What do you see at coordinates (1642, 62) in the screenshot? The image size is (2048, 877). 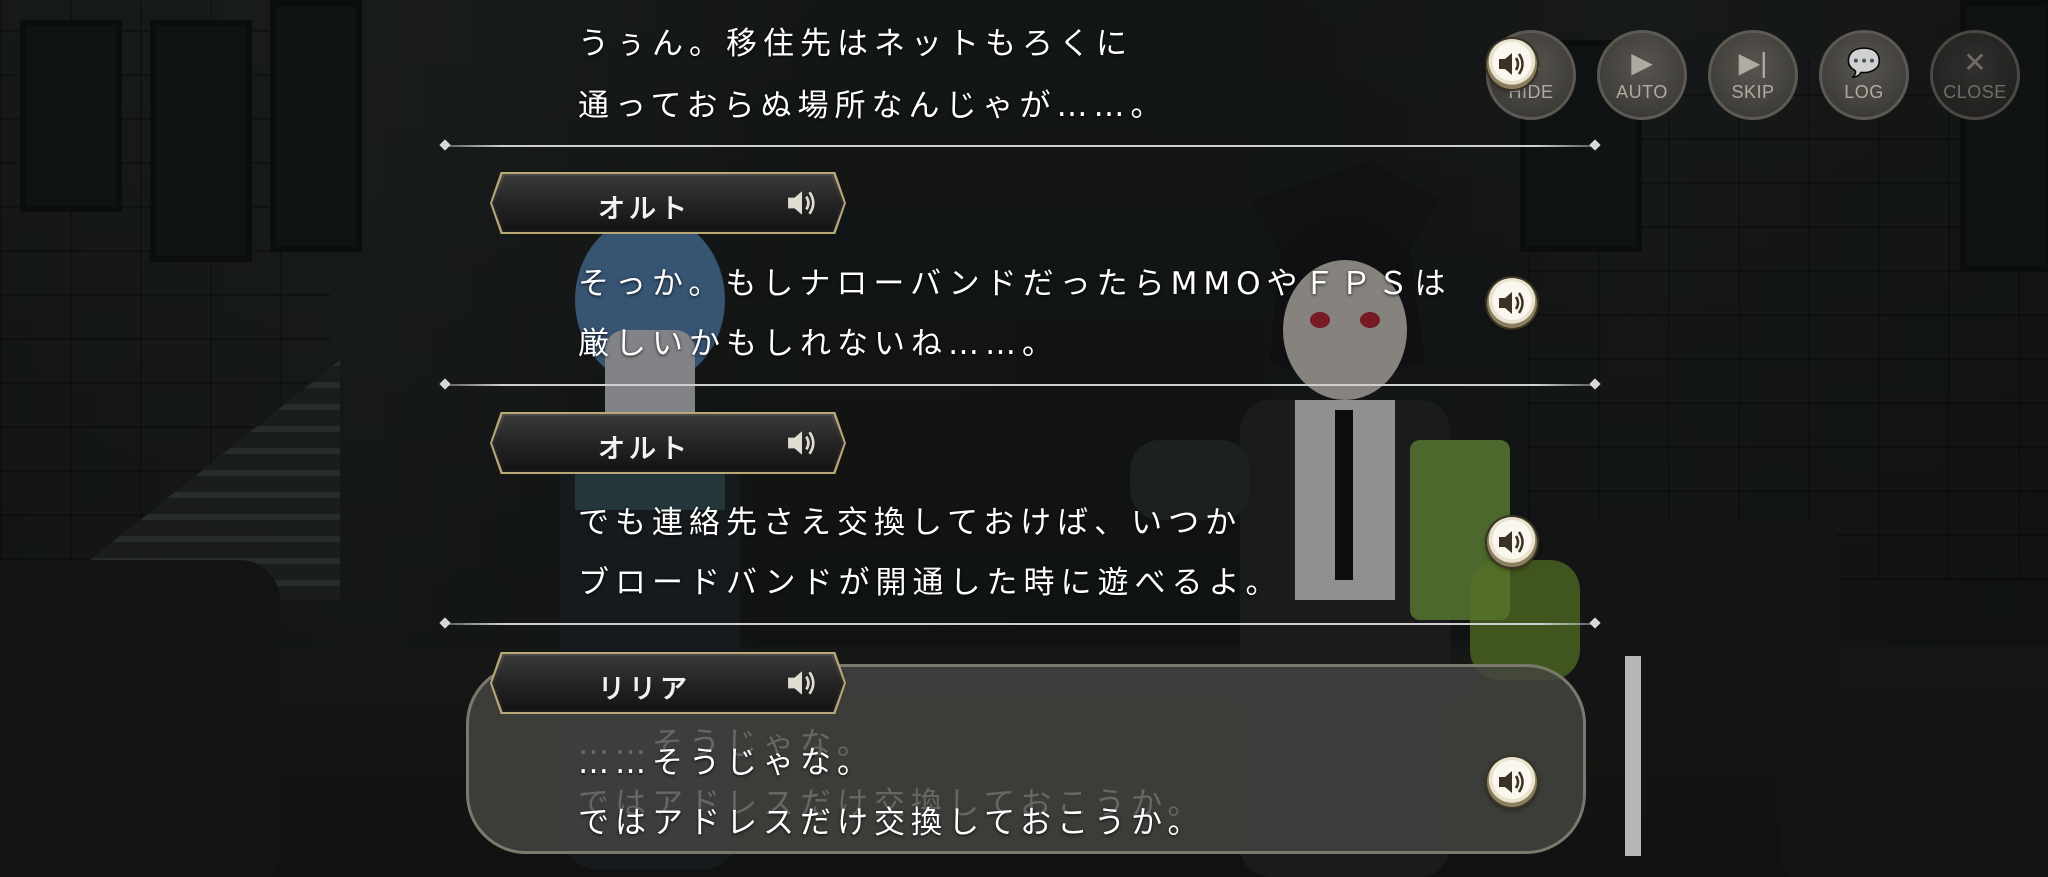 I see `play-icon: ▶` at bounding box center [1642, 62].